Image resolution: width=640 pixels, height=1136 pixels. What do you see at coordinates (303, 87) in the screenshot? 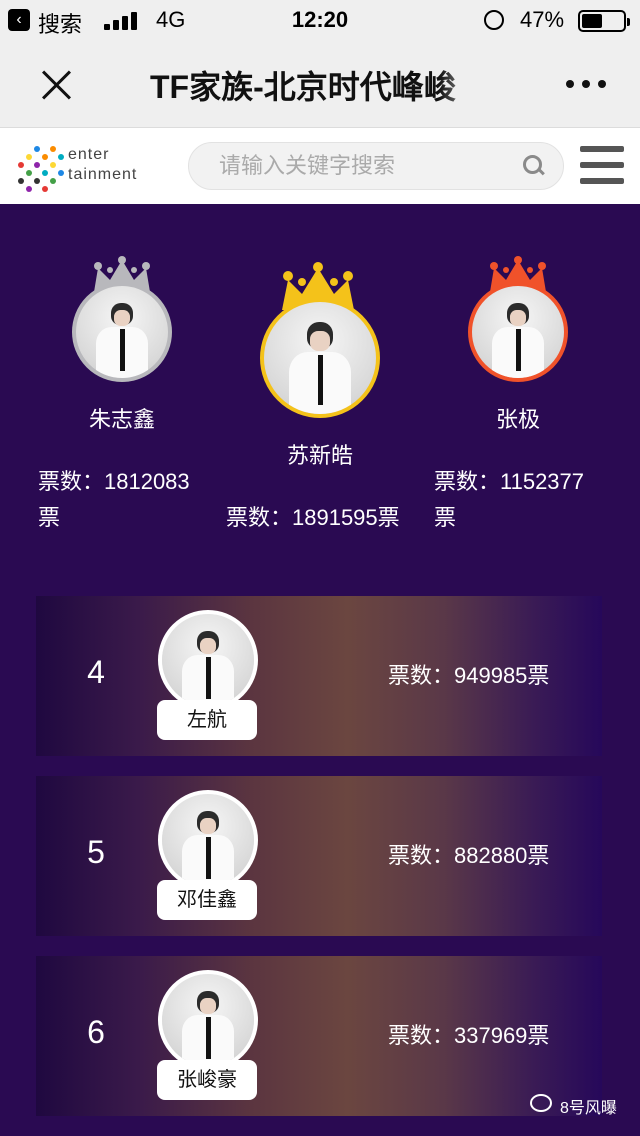
I see `page-title: TF家族-北京时代峰峻` at bounding box center [303, 87].